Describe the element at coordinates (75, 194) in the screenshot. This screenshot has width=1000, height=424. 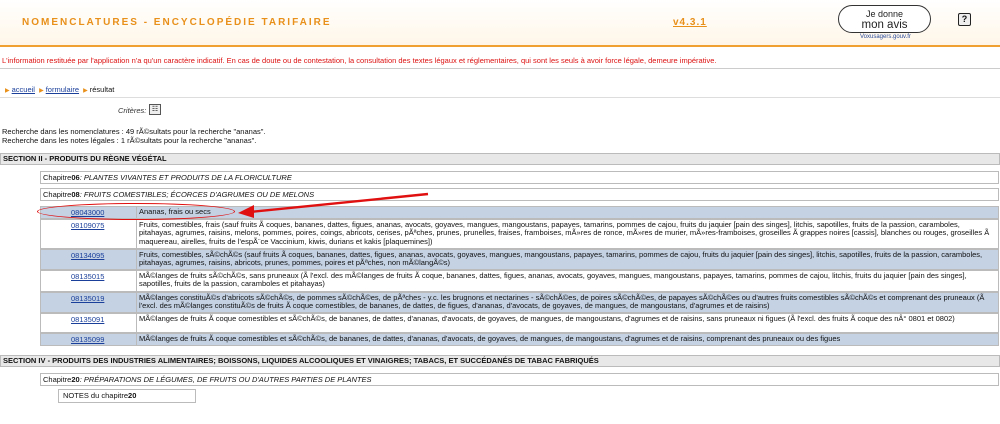
I see `chapter-number: 08` at that location.